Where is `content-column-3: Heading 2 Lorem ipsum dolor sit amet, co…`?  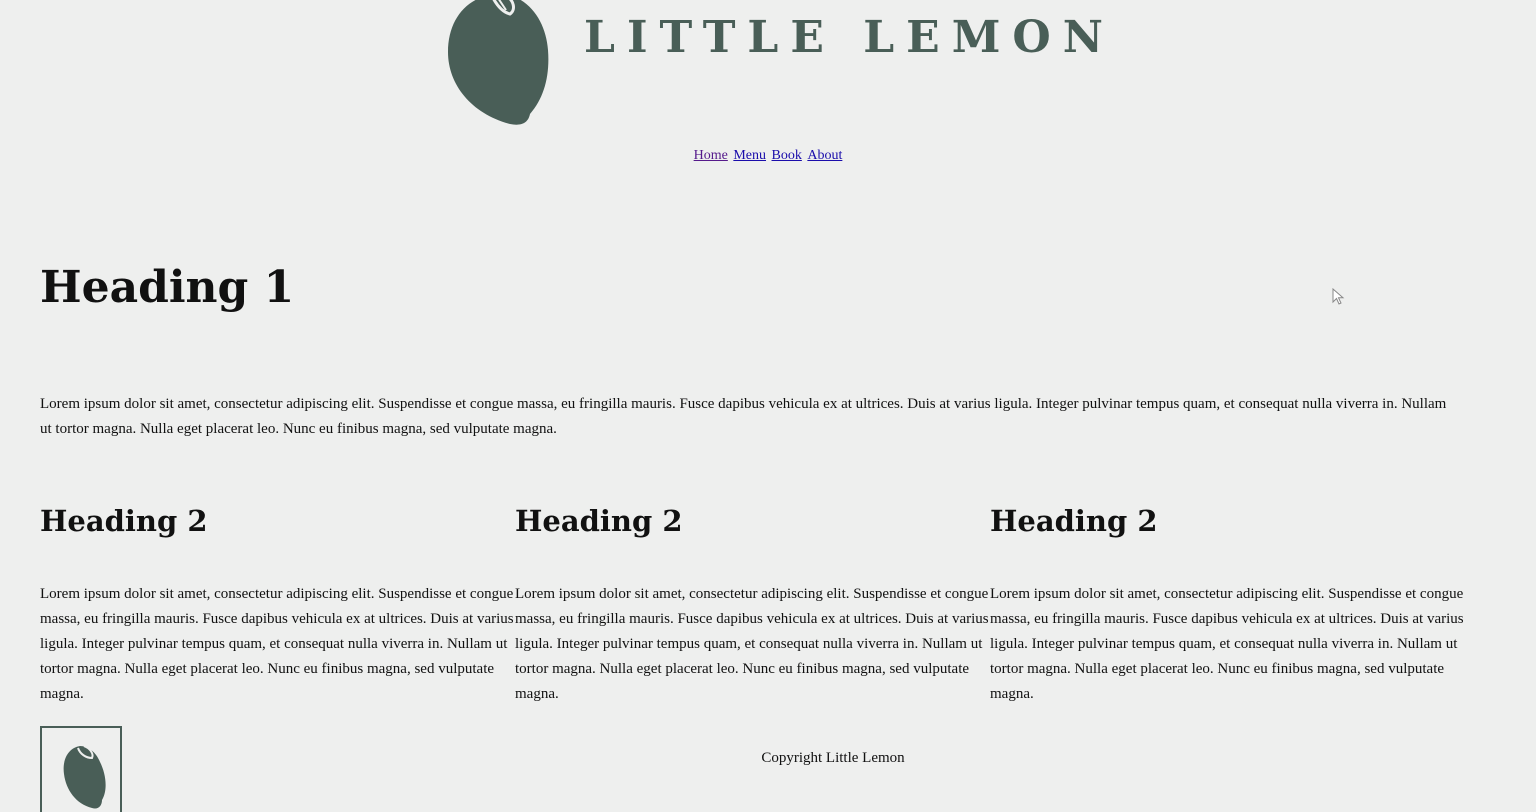 content-column-3: Heading 2 Lorem ipsum dolor sit amet, co… is located at coordinates (1228, 603).